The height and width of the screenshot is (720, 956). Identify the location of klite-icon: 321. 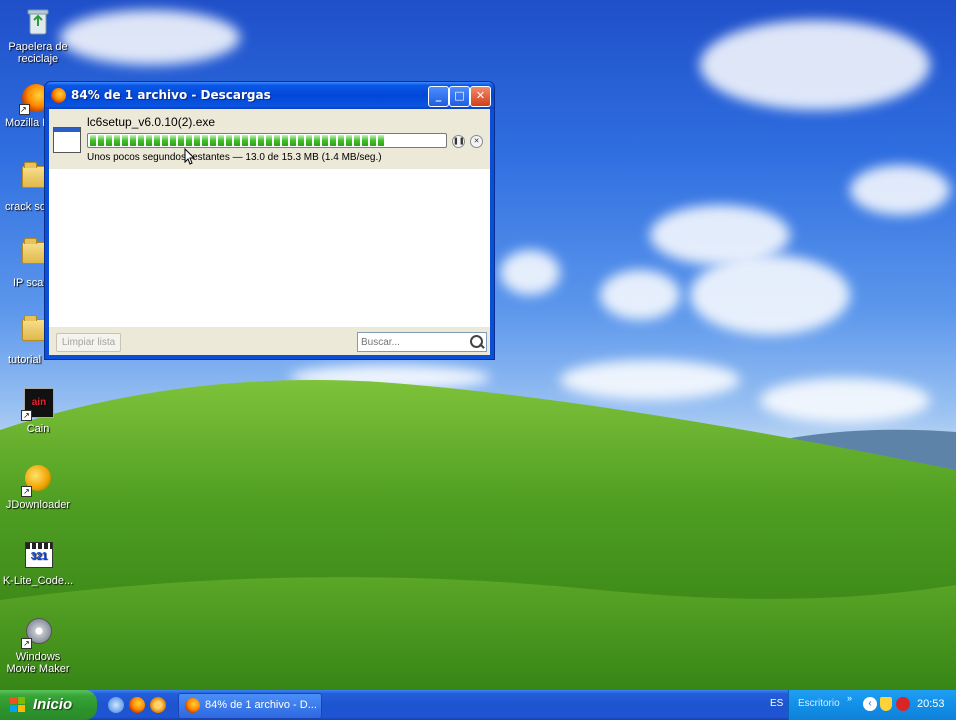
(38, 556).